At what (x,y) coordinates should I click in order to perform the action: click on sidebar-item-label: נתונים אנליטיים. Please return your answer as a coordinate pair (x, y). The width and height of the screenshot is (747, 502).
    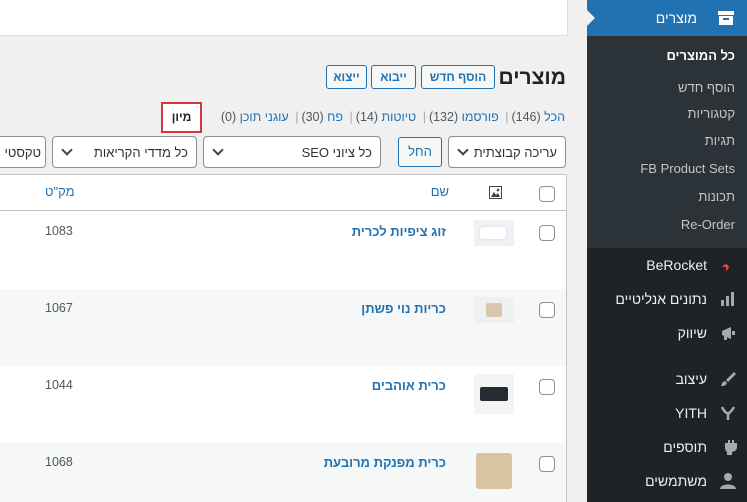
    Looking at the image, I should click on (661, 299).